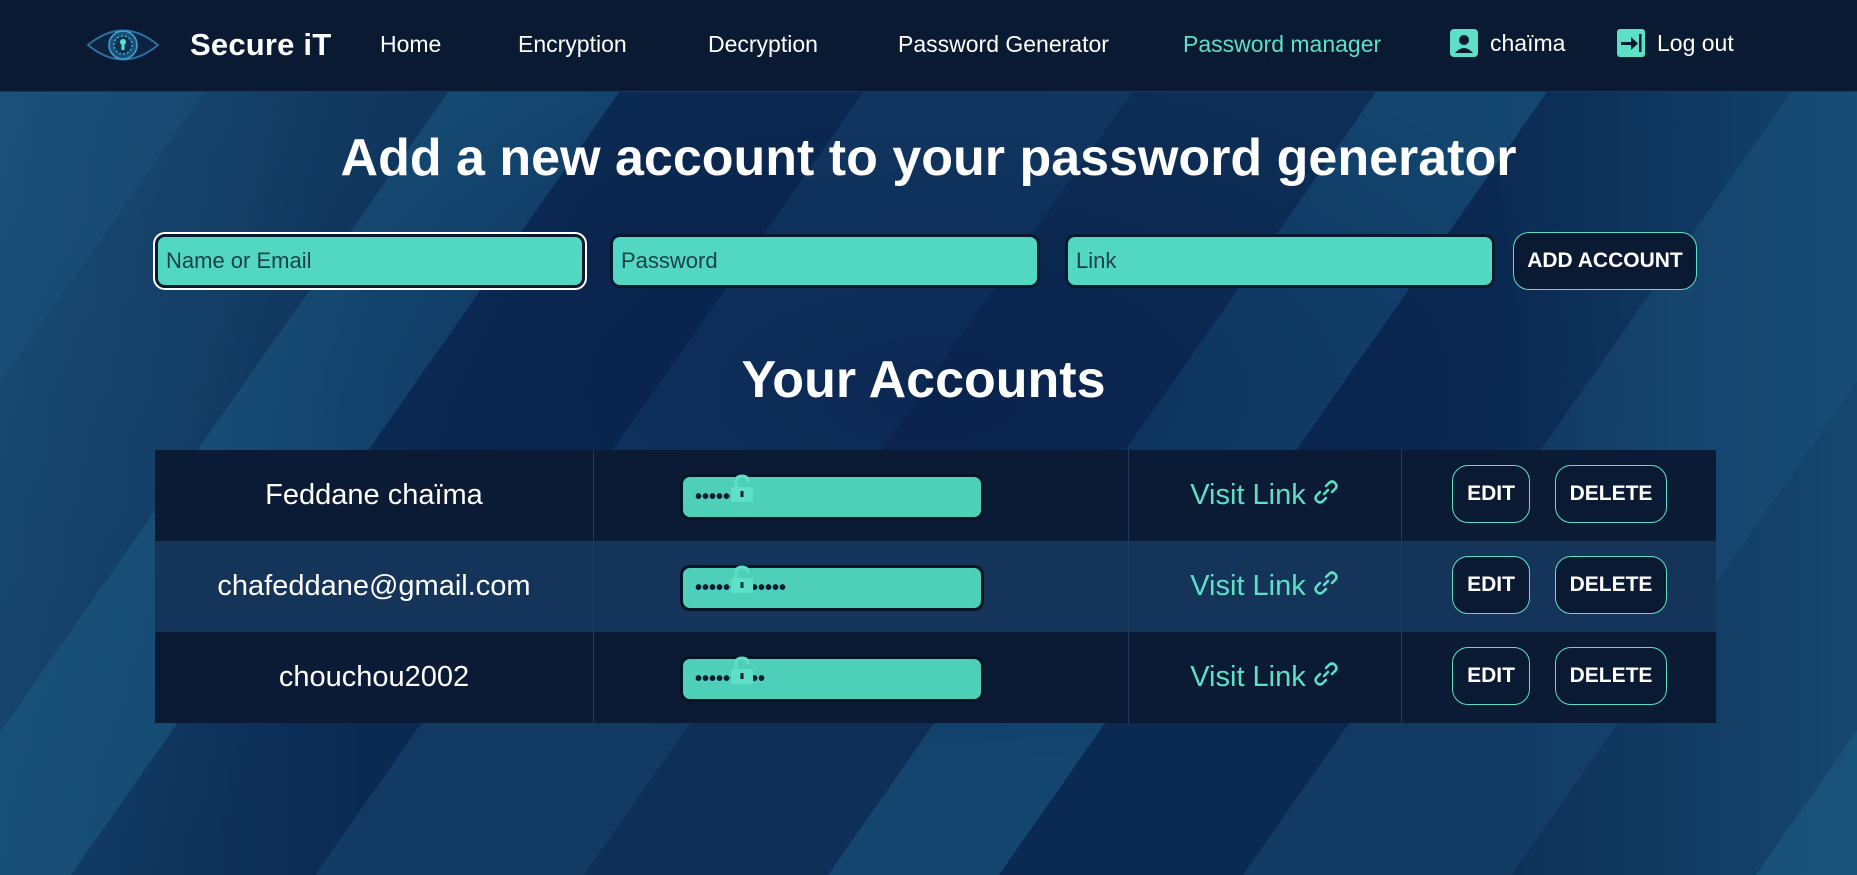 This screenshot has width=1857, height=875. What do you see at coordinates (123, 45) in the screenshot?
I see `eye-logo-icon` at bounding box center [123, 45].